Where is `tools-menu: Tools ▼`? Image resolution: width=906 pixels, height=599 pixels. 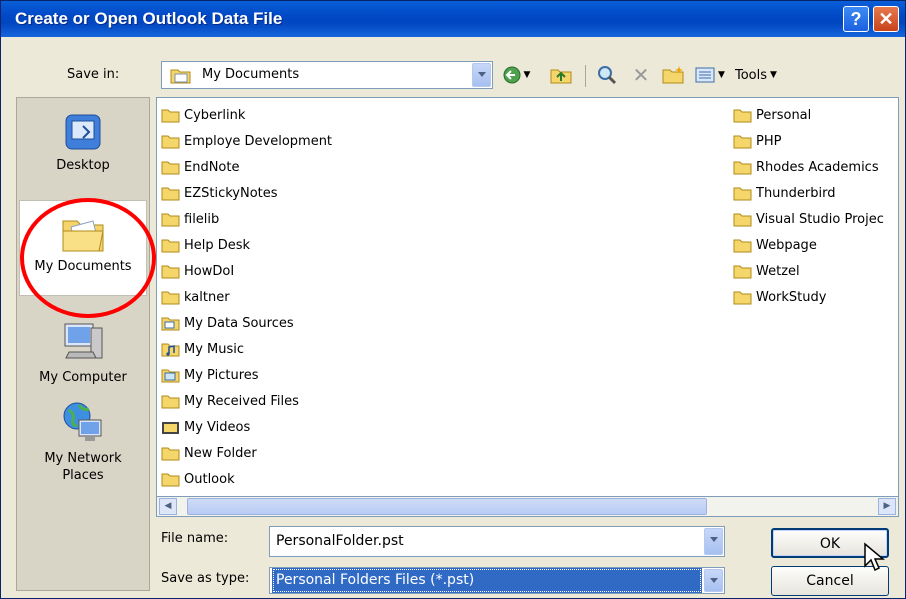 tools-menu: Tools ▼ is located at coordinates (770, 75).